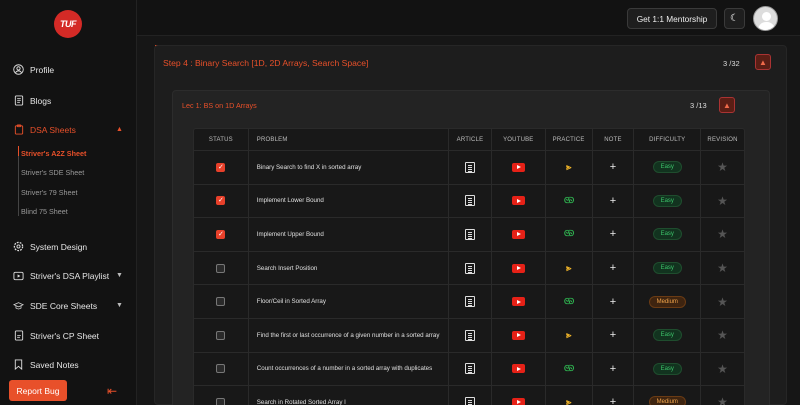  Describe the element at coordinates (68, 24) in the screenshot. I see `tuf-logo: TUF` at that location.